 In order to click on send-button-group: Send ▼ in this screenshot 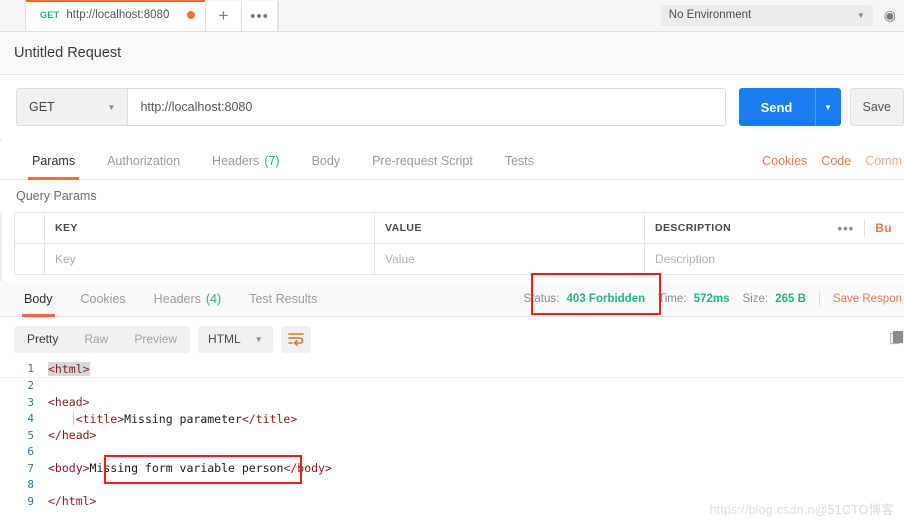, I will do `click(789, 107)`.